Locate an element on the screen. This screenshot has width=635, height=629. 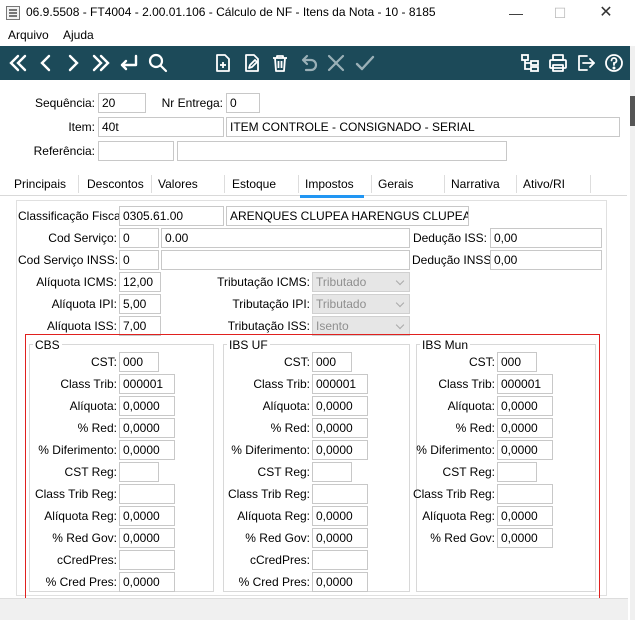
tab-principais: Principais is located at coordinates (40, 184).